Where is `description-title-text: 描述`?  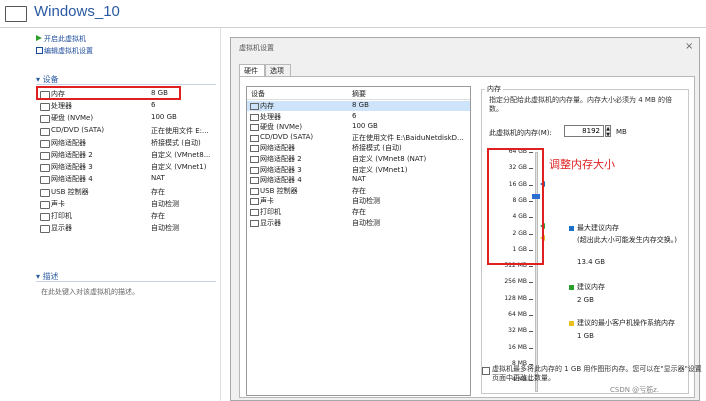
description-title-text: 描述 is located at coordinates (50, 276).